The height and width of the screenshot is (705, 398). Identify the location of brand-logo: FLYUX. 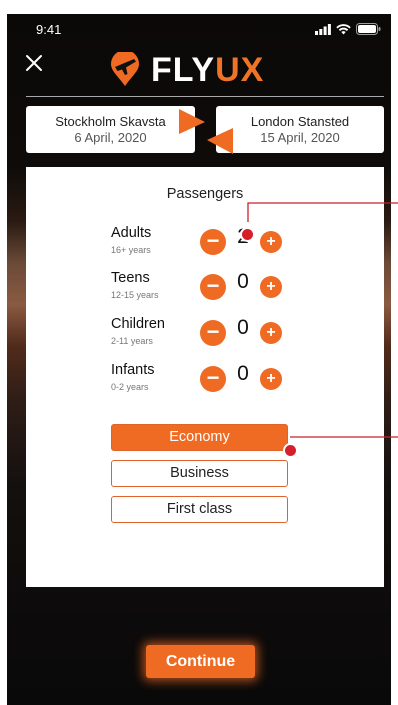
(185, 70).